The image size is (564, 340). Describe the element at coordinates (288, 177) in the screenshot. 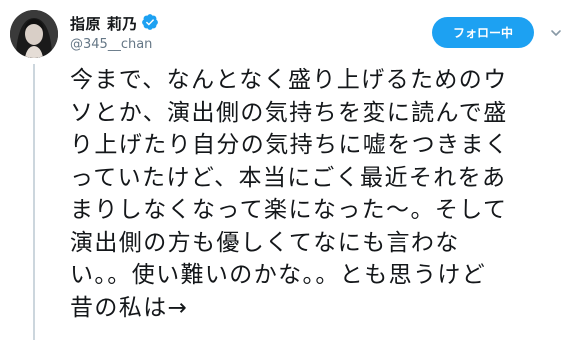

I see `tweet-text-line: っていたけど、本当にごく最近それをあ` at that location.